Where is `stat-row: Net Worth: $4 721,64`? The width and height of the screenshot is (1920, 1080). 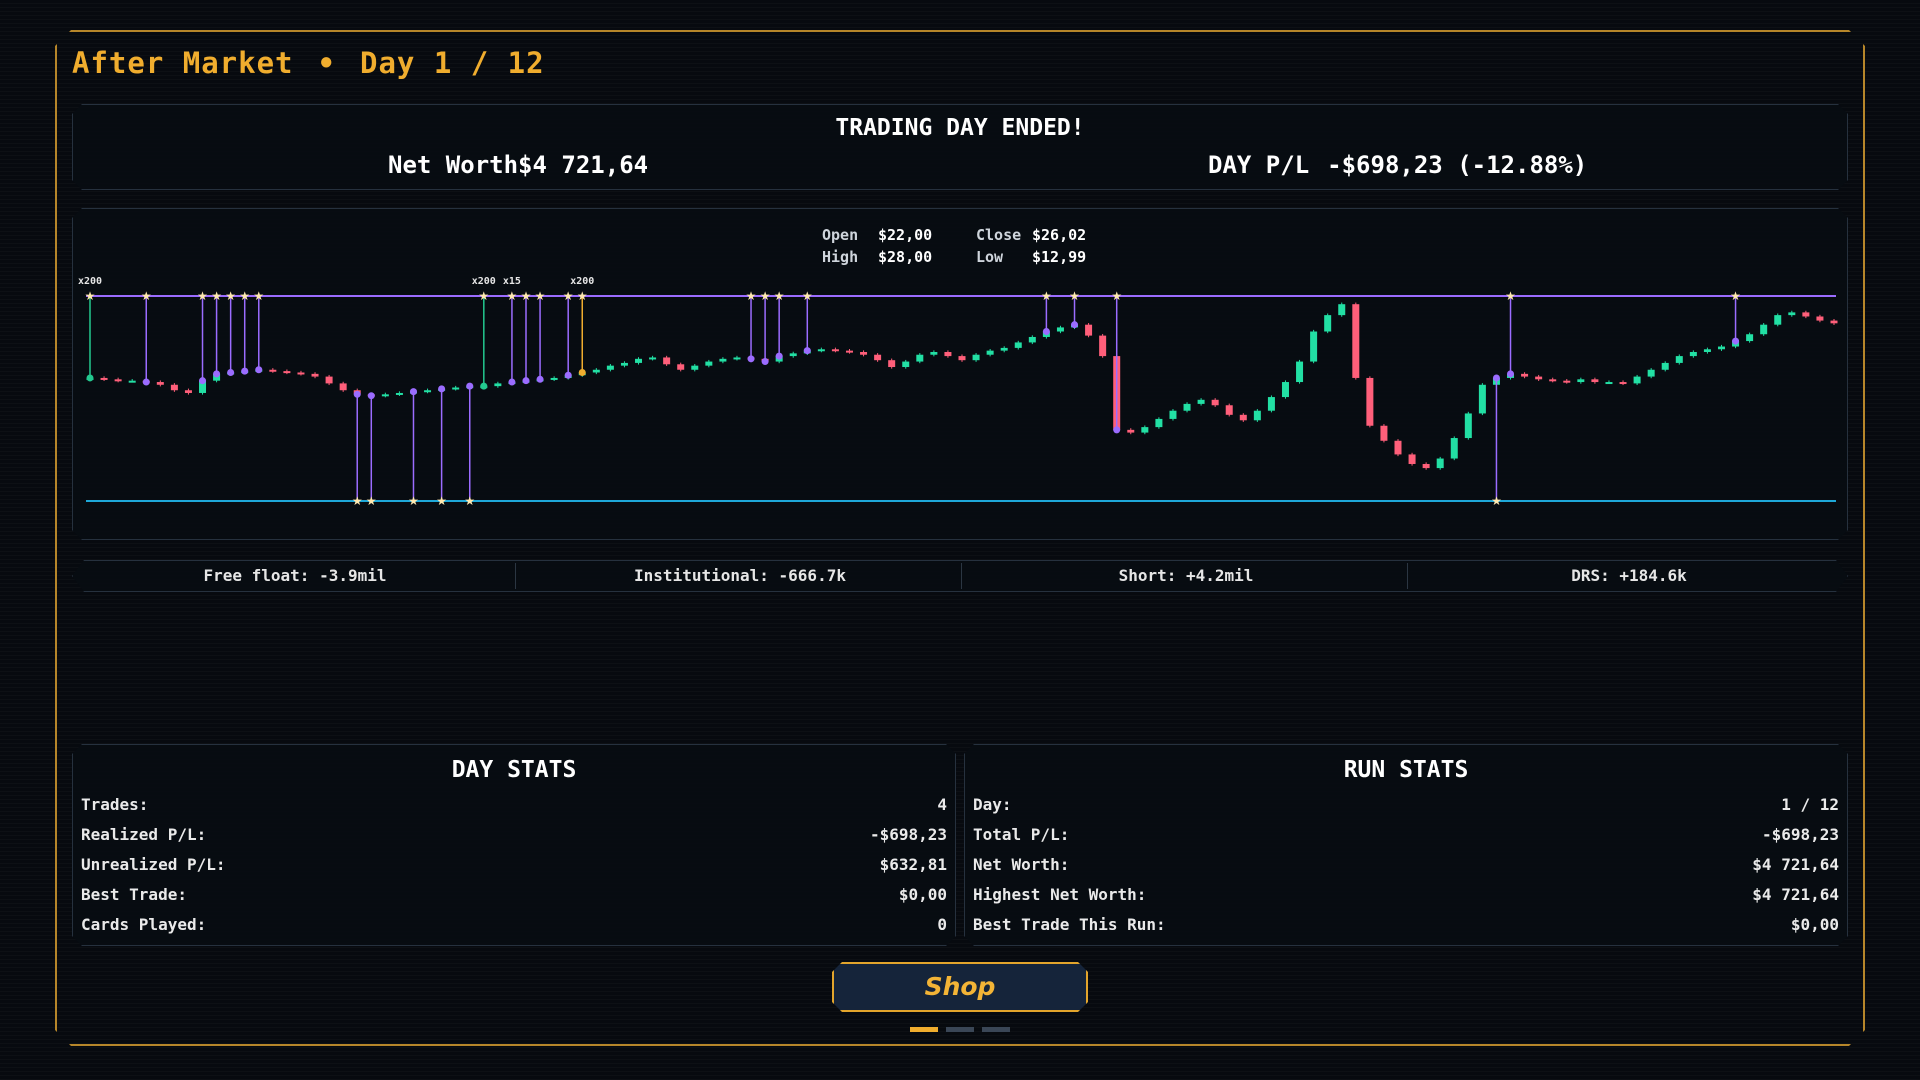
stat-row: Net Worth: $4 721,64 is located at coordinates (1406, 868).